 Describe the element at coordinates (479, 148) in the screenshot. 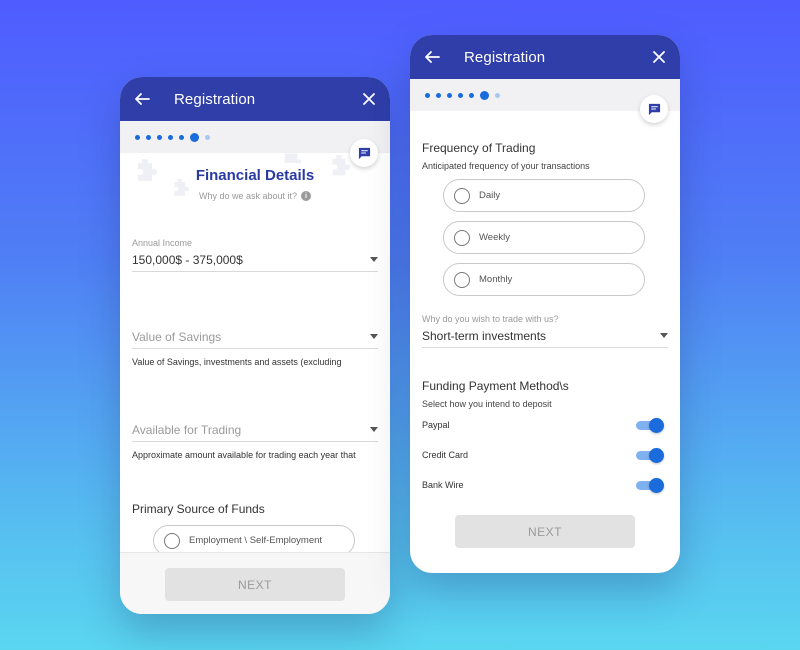

I see `frequency-title: Frequency of Trading` at that location.